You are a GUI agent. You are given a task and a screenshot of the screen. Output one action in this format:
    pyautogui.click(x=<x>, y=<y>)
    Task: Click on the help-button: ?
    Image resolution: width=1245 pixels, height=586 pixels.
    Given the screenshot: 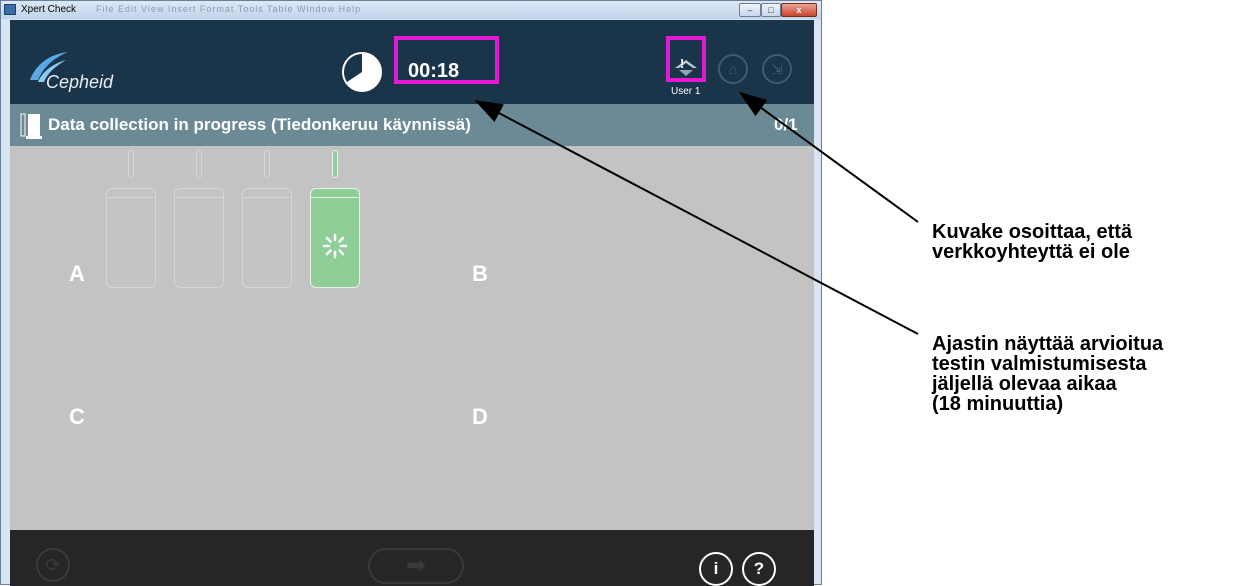 What is the action you would take?
    pyautogui.click(x=759, y=569)
    